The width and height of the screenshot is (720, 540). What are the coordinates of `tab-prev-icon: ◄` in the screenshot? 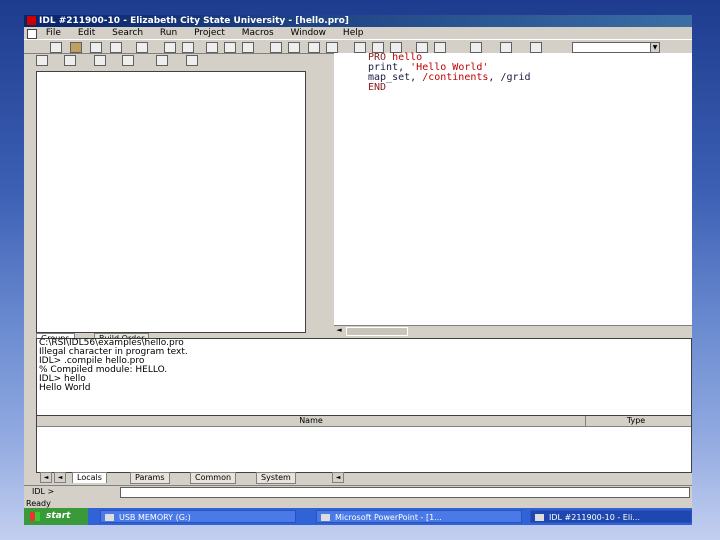 It's located at (60, 477).